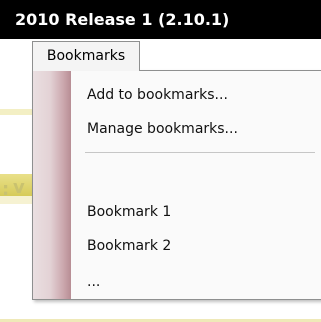  What do you see at coordinates (19, 187) in the screenshot?
I see `background-fragment: v` at bounding box center [19, 187].